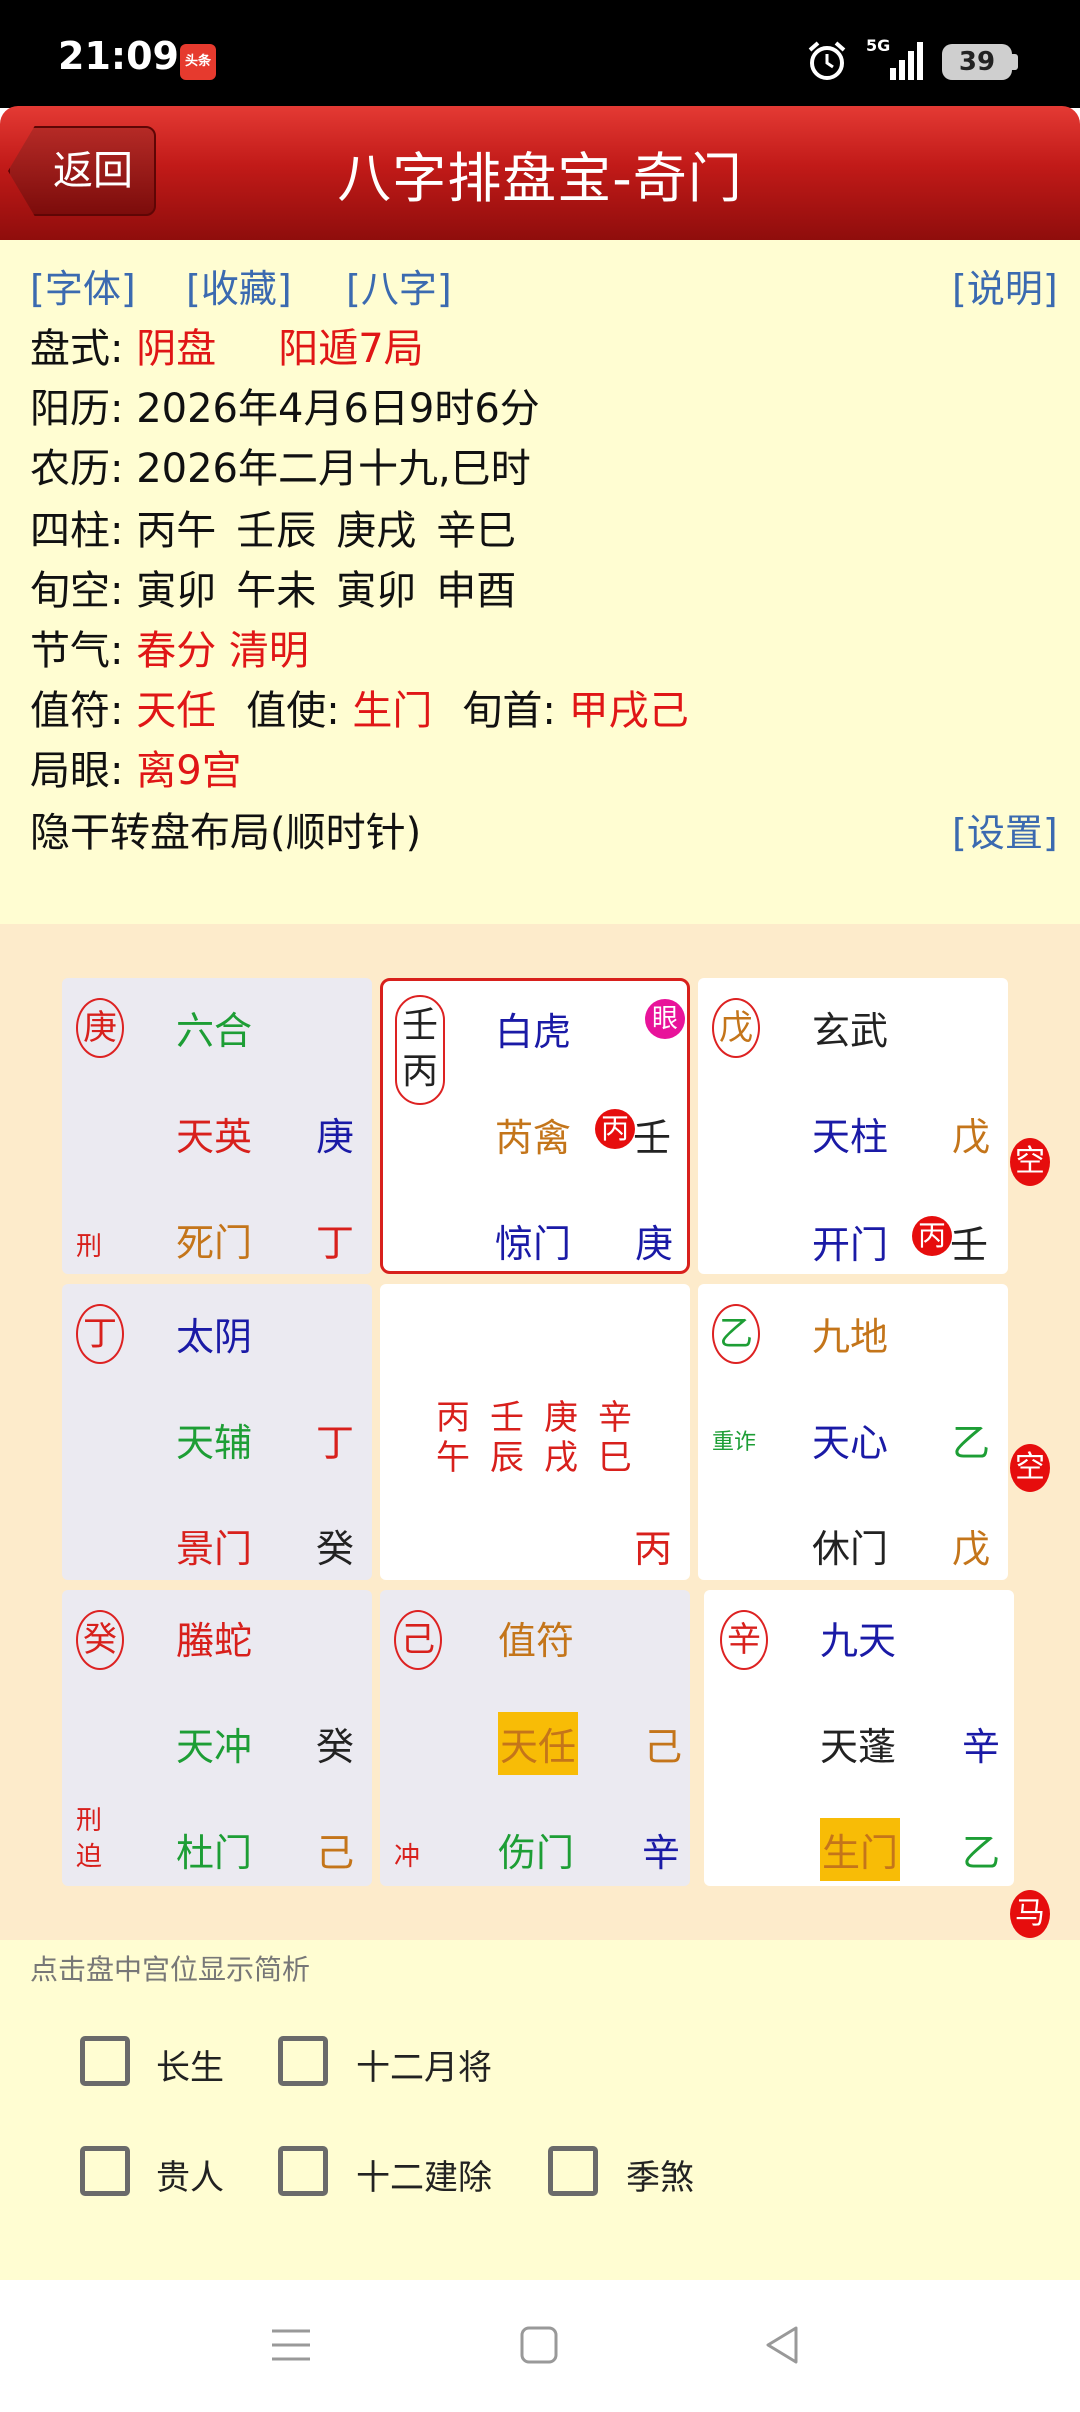 This screenshot has height=2412, width=1080. Describe the element at coordinates (561, 1458) in the screenshot. I see `center-branch-3: 戌` at that location.